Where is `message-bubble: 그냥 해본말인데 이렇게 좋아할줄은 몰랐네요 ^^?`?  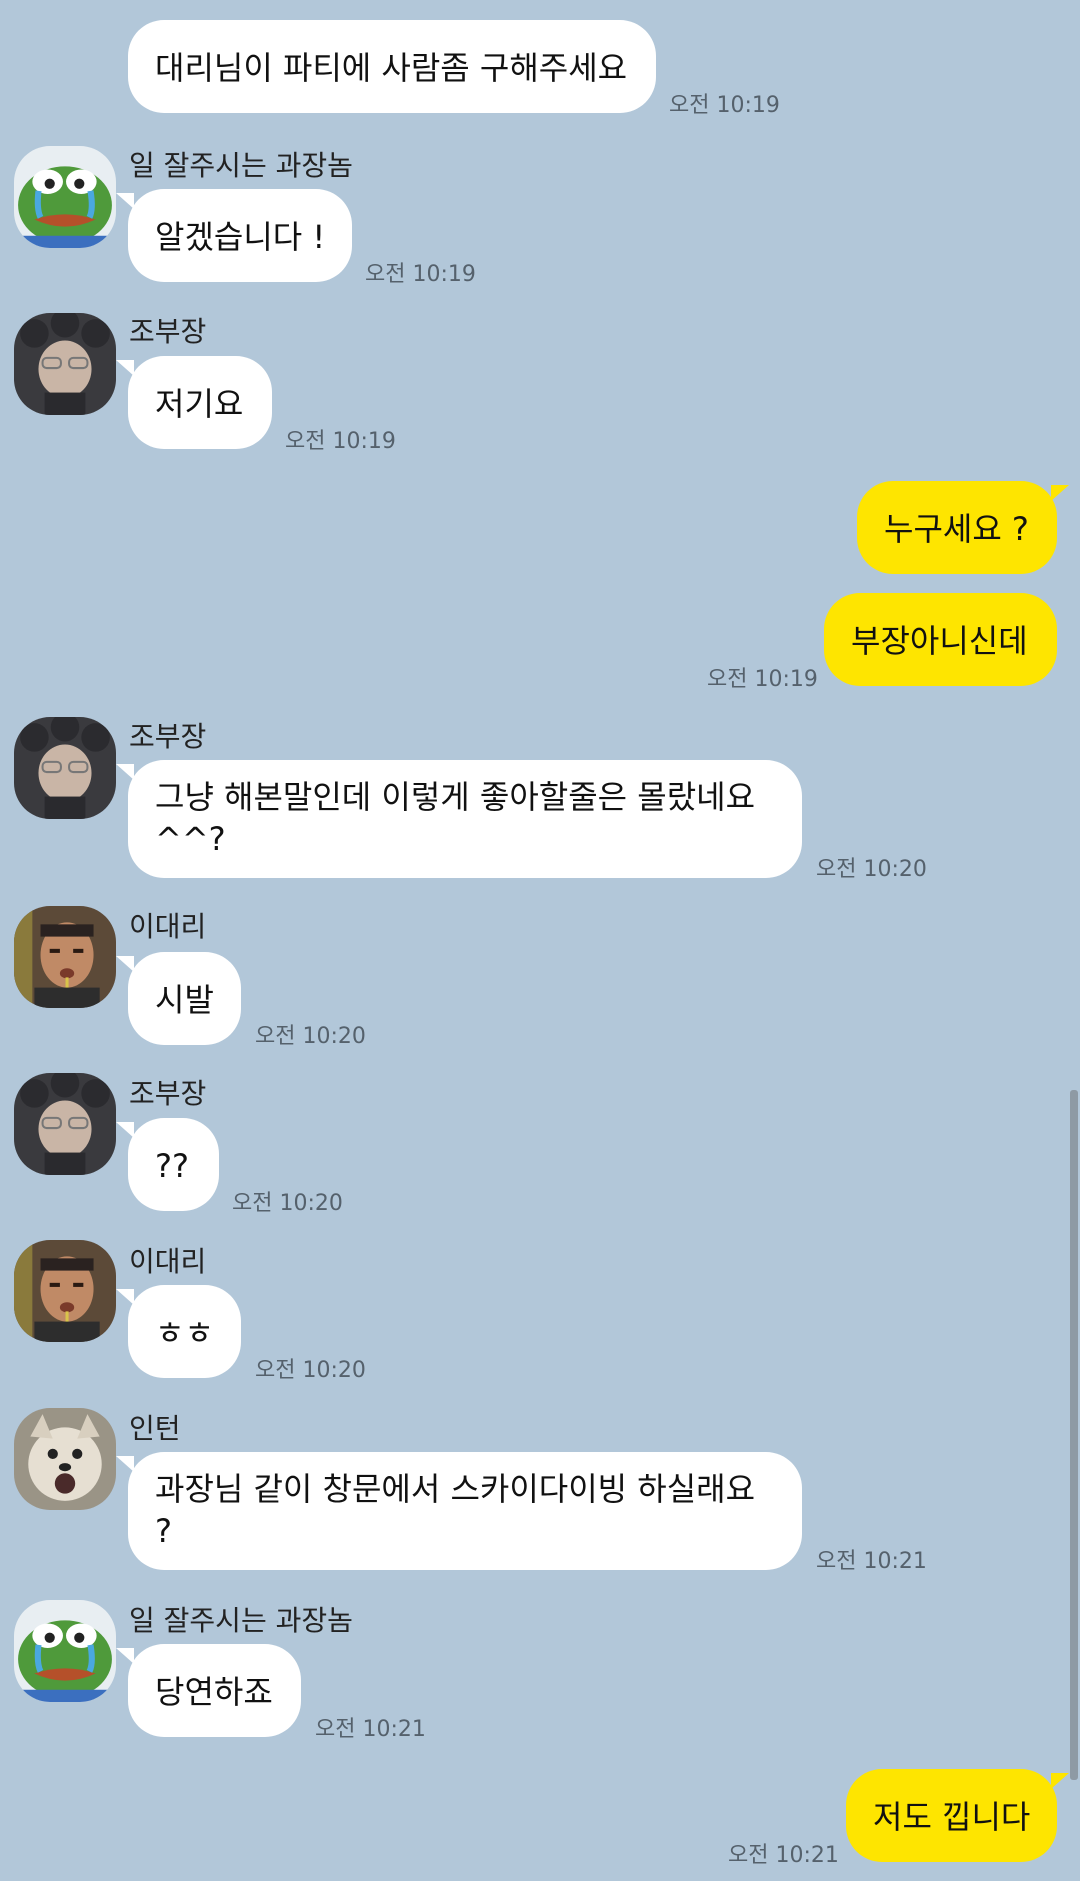
message-bubble: 그냥 해본말인데 이렇게 좋아할줄은 몰랐네요 ^^? is located at coordinates (459, 819).